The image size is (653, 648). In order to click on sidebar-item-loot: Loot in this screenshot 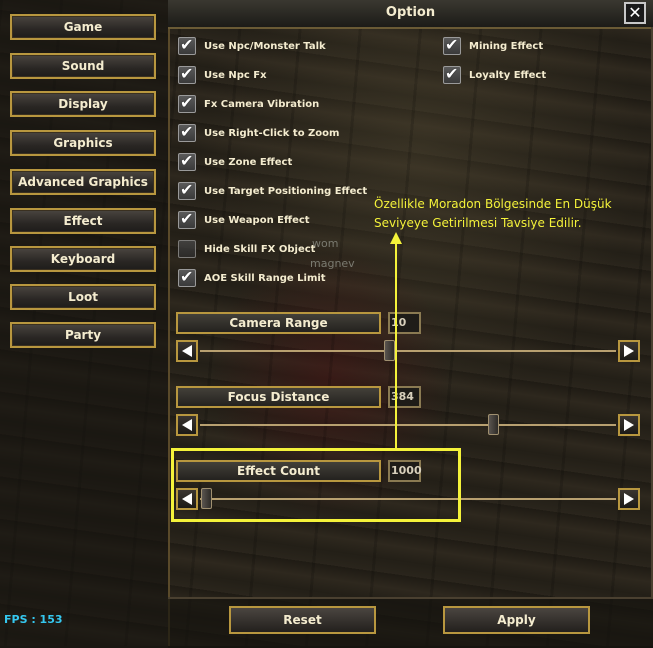, I will do `click(83, 297)`.